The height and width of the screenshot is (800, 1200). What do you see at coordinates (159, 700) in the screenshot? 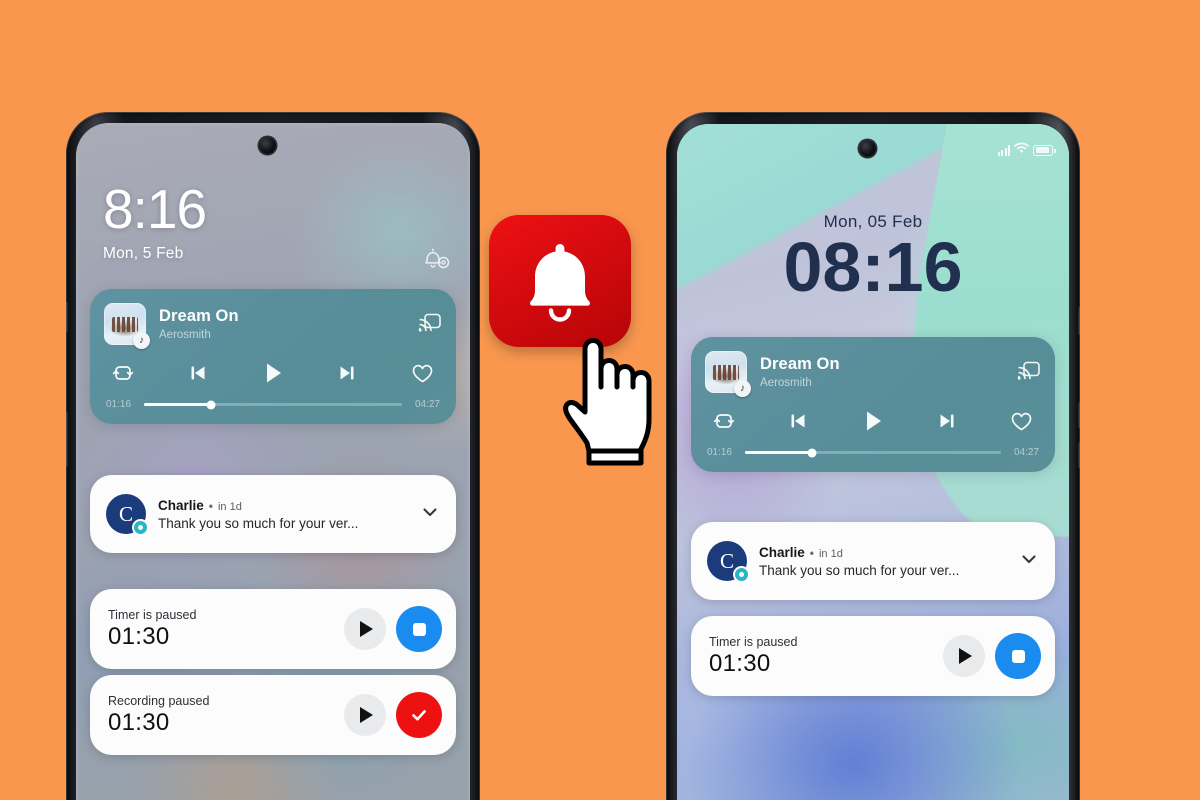
I see `recorder-label: Recording paused` at bounding box center [159, 700].